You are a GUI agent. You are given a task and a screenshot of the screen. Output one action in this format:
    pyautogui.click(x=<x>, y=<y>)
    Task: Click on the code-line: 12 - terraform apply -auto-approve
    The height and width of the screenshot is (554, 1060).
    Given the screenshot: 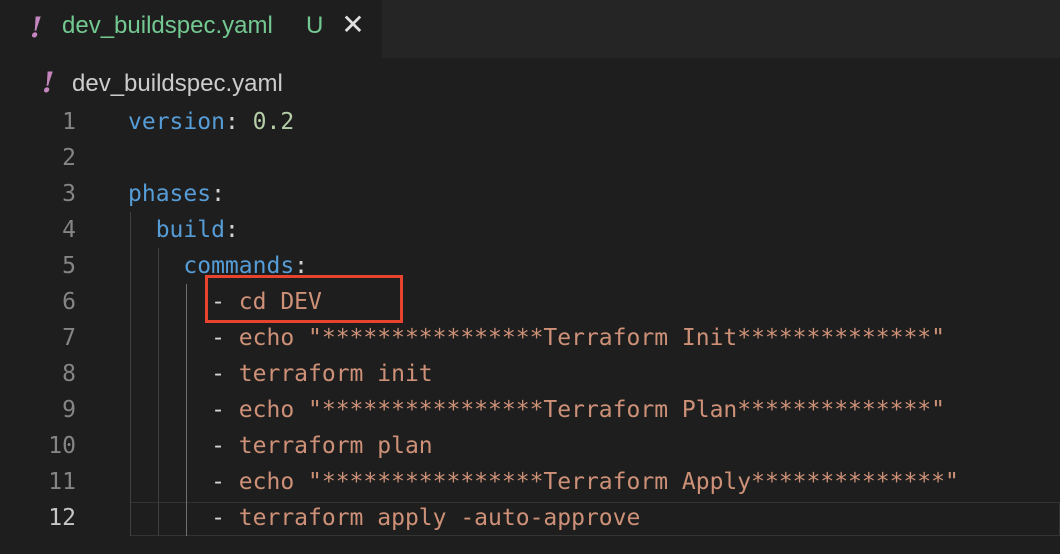 What is the action you would take?
    pyautogui.click(x=530, y=518)
    